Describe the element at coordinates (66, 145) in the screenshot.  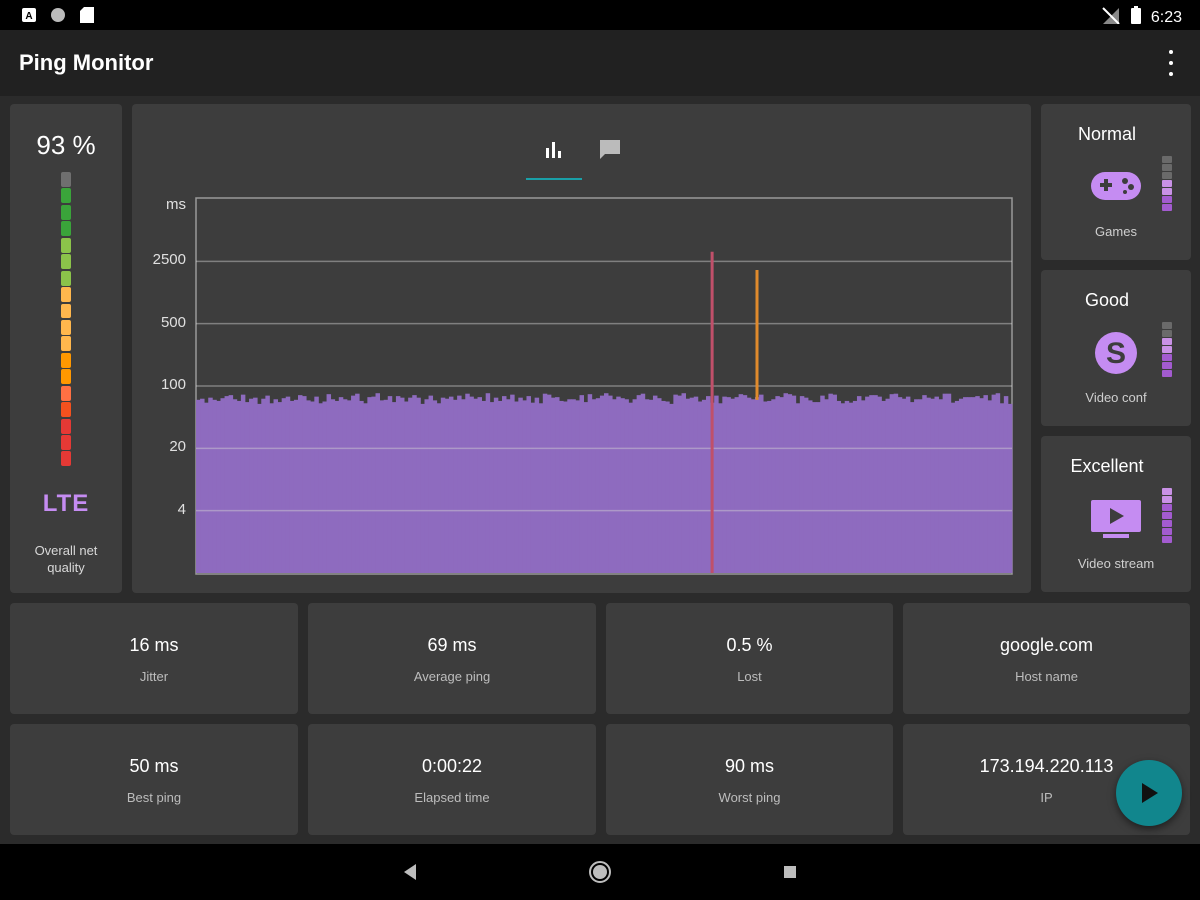
I see `quality-percent: 93 %` at that location.